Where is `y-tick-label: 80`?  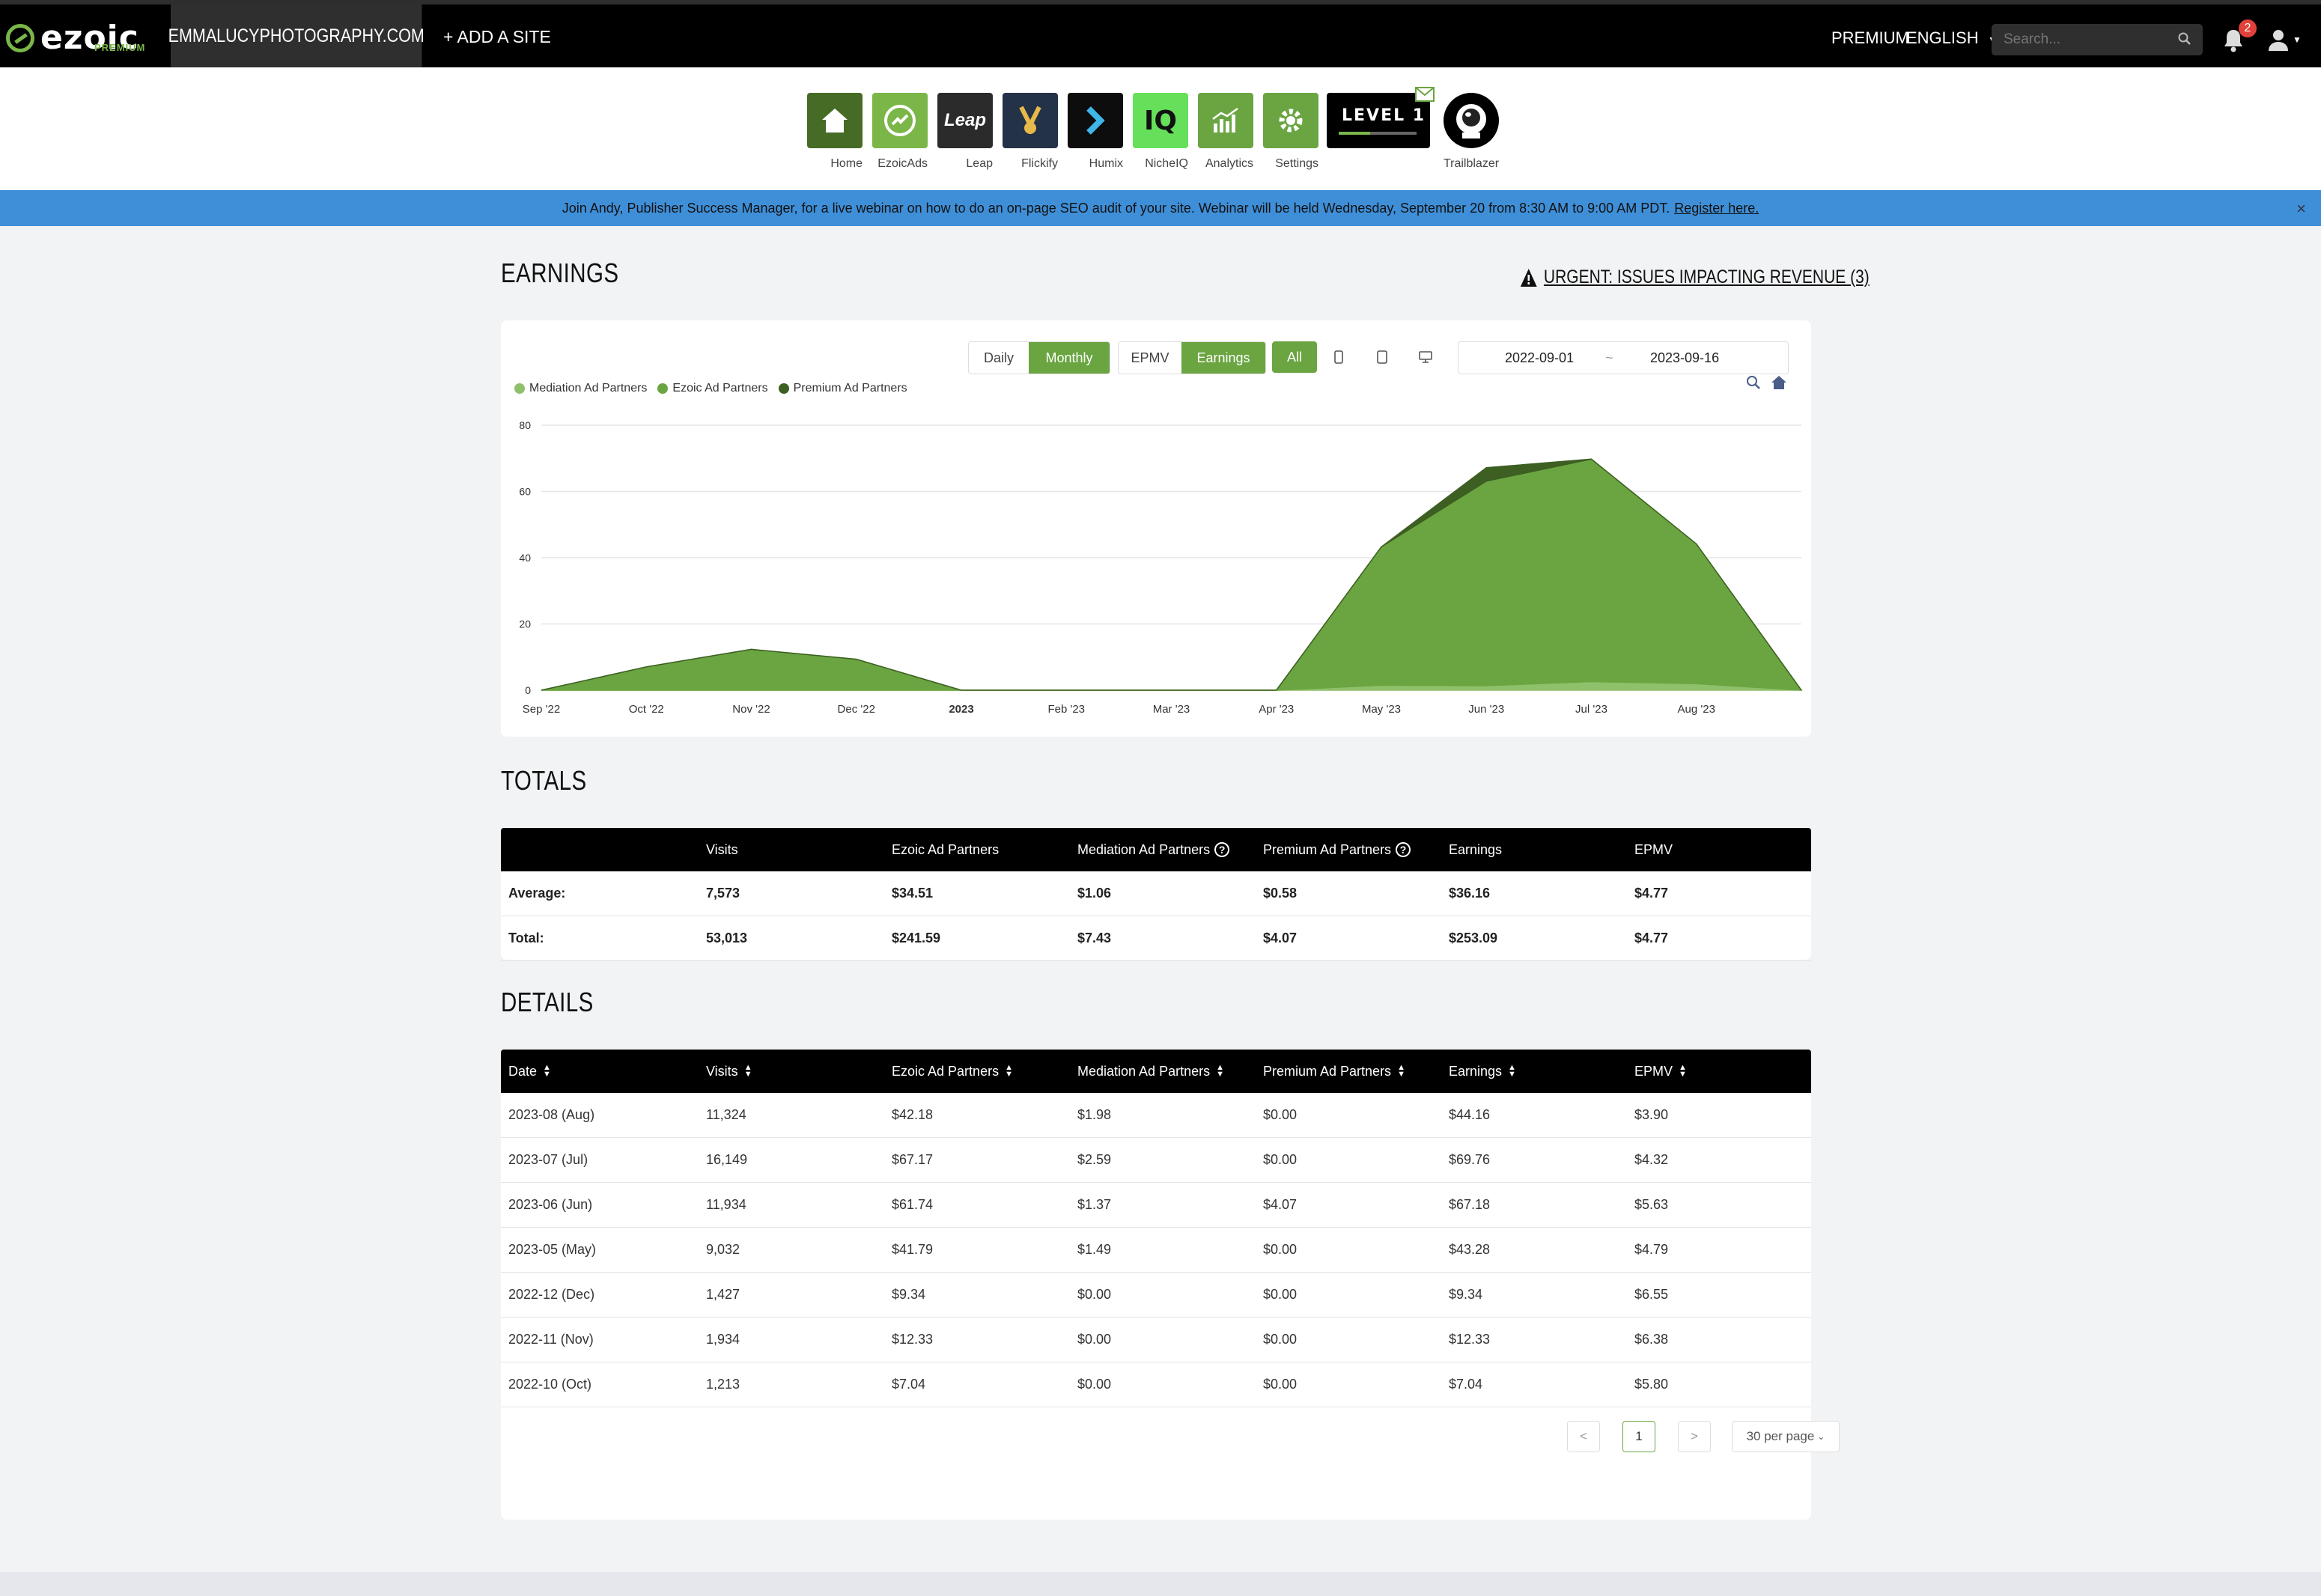 y-tick-label: 80 is located at coordinates (525, 425).